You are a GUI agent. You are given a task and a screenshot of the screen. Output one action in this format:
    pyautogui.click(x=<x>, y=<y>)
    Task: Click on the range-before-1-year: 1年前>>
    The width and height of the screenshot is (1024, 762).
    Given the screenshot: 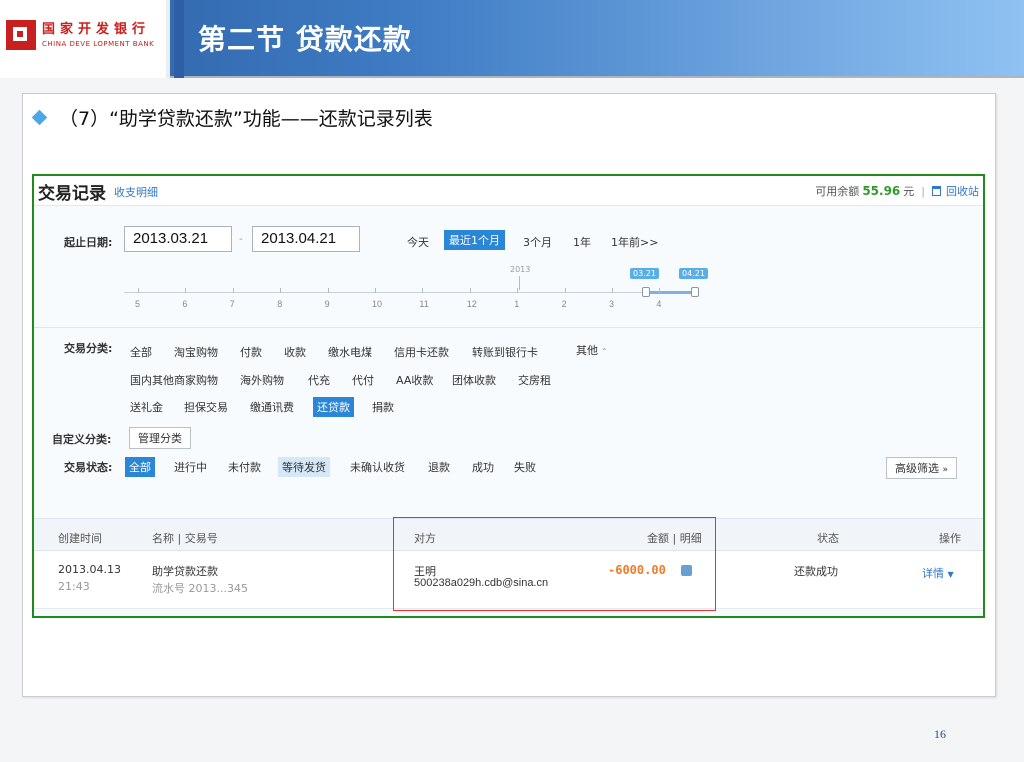 What is the action you would take?
    pyautogui.click(x=634, y=242)
    